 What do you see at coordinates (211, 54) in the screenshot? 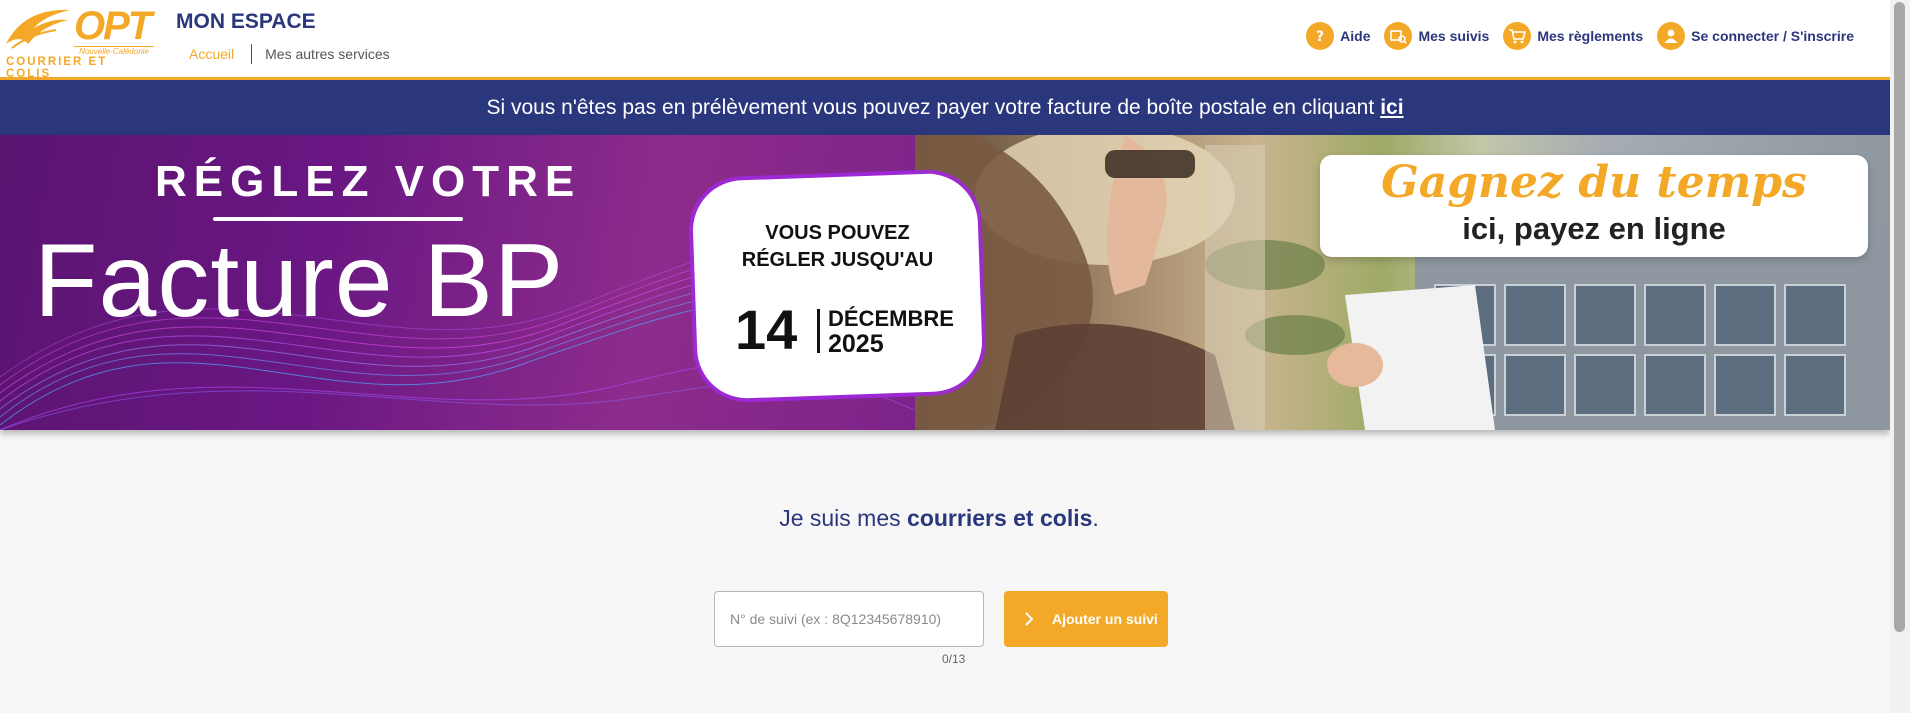
I see `nav-link-accueil: Accueil` at bounding box center [211, 54].